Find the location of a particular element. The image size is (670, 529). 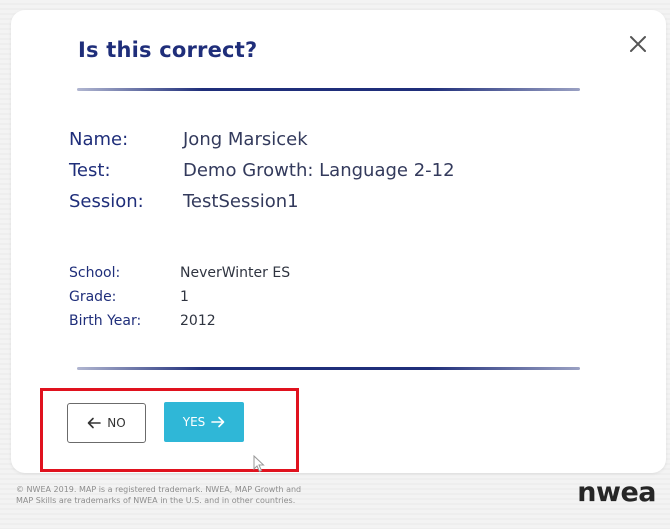

close-button is located at coordinates (638, 44).